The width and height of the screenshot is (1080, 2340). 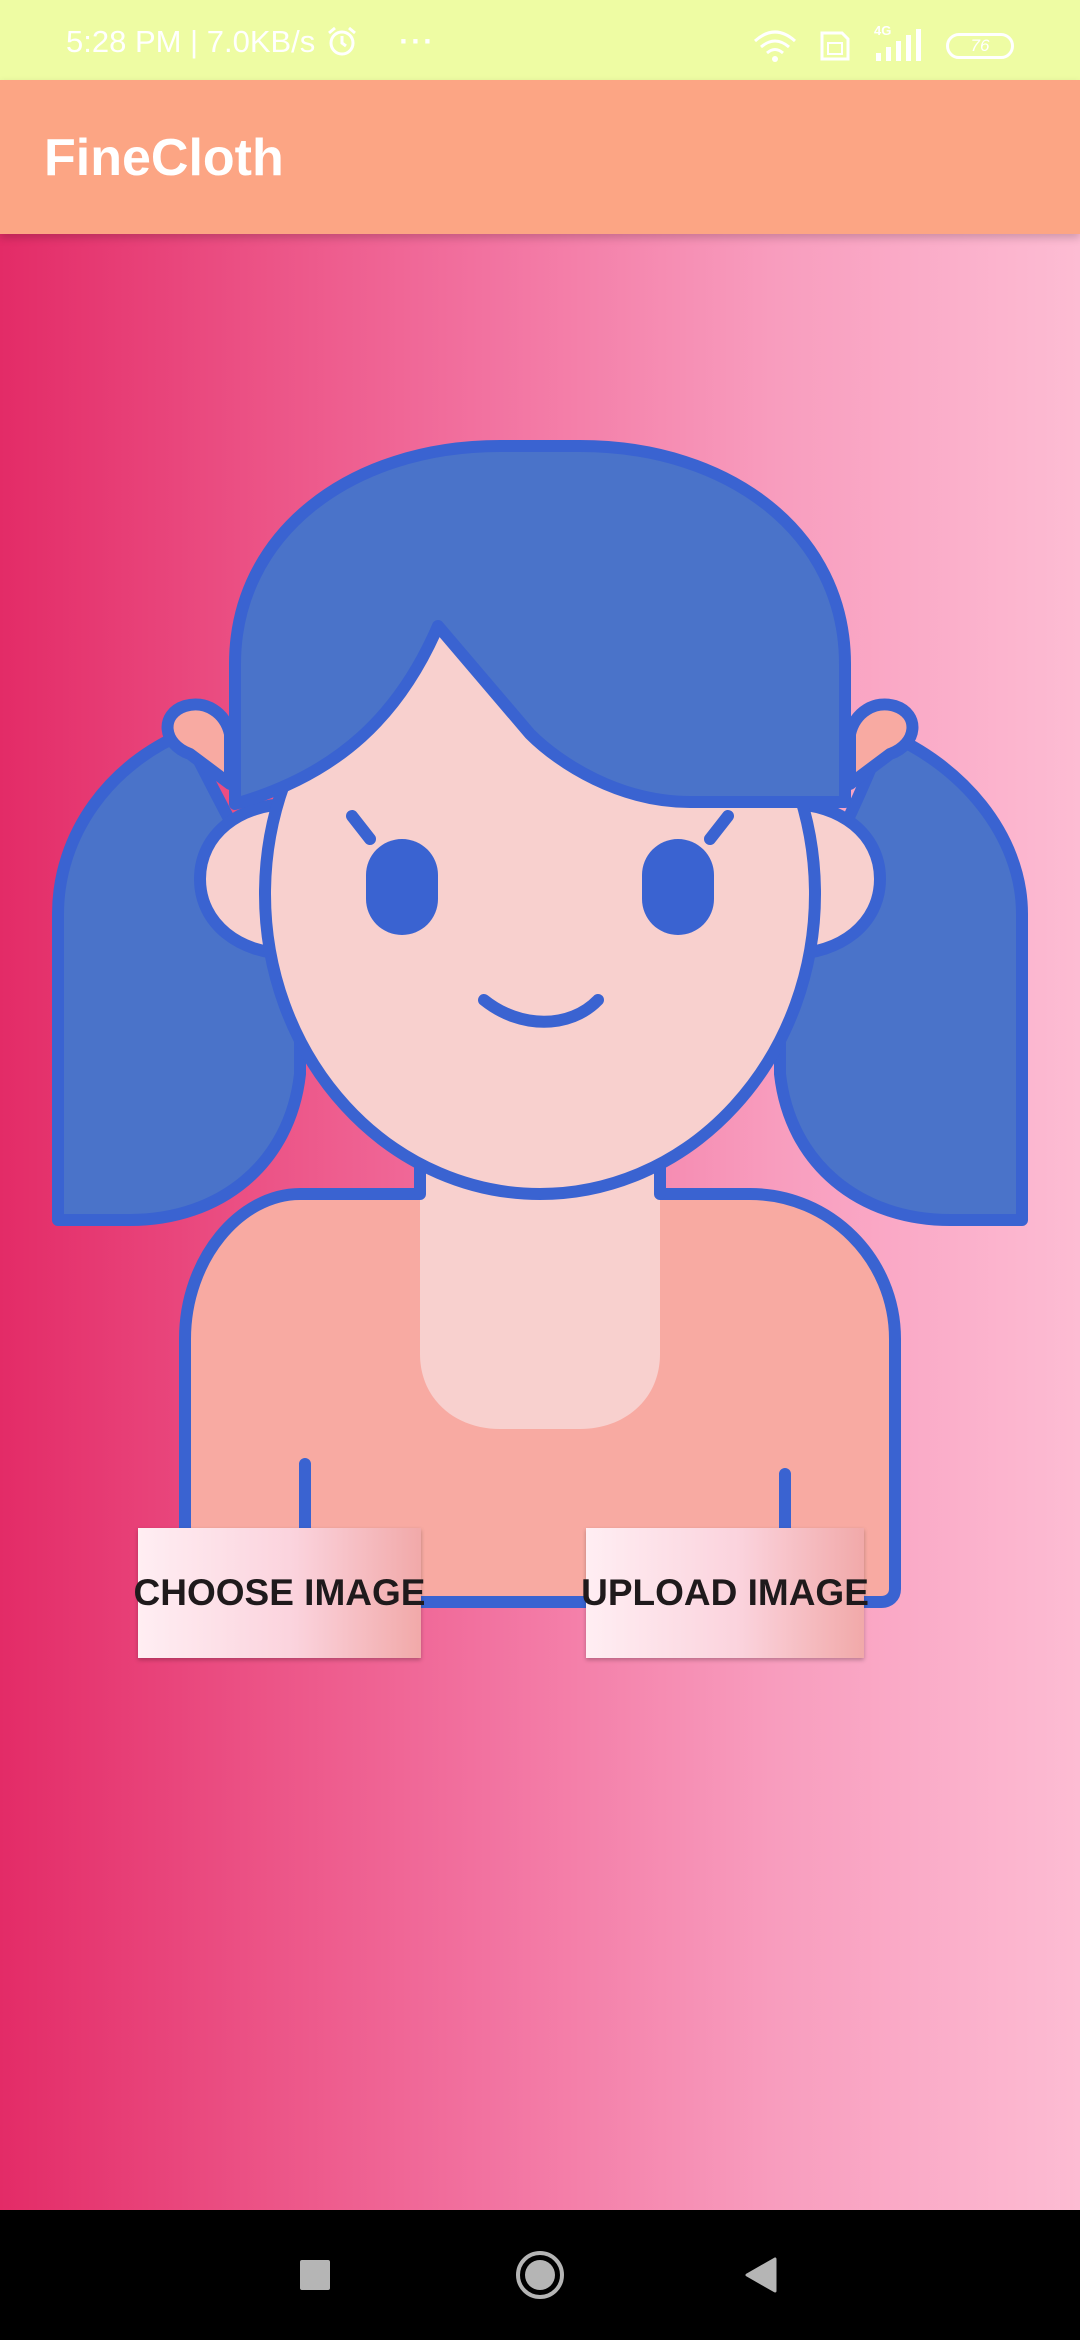 I want to click on cellular-signal-icon, so click(x=898, y=45).